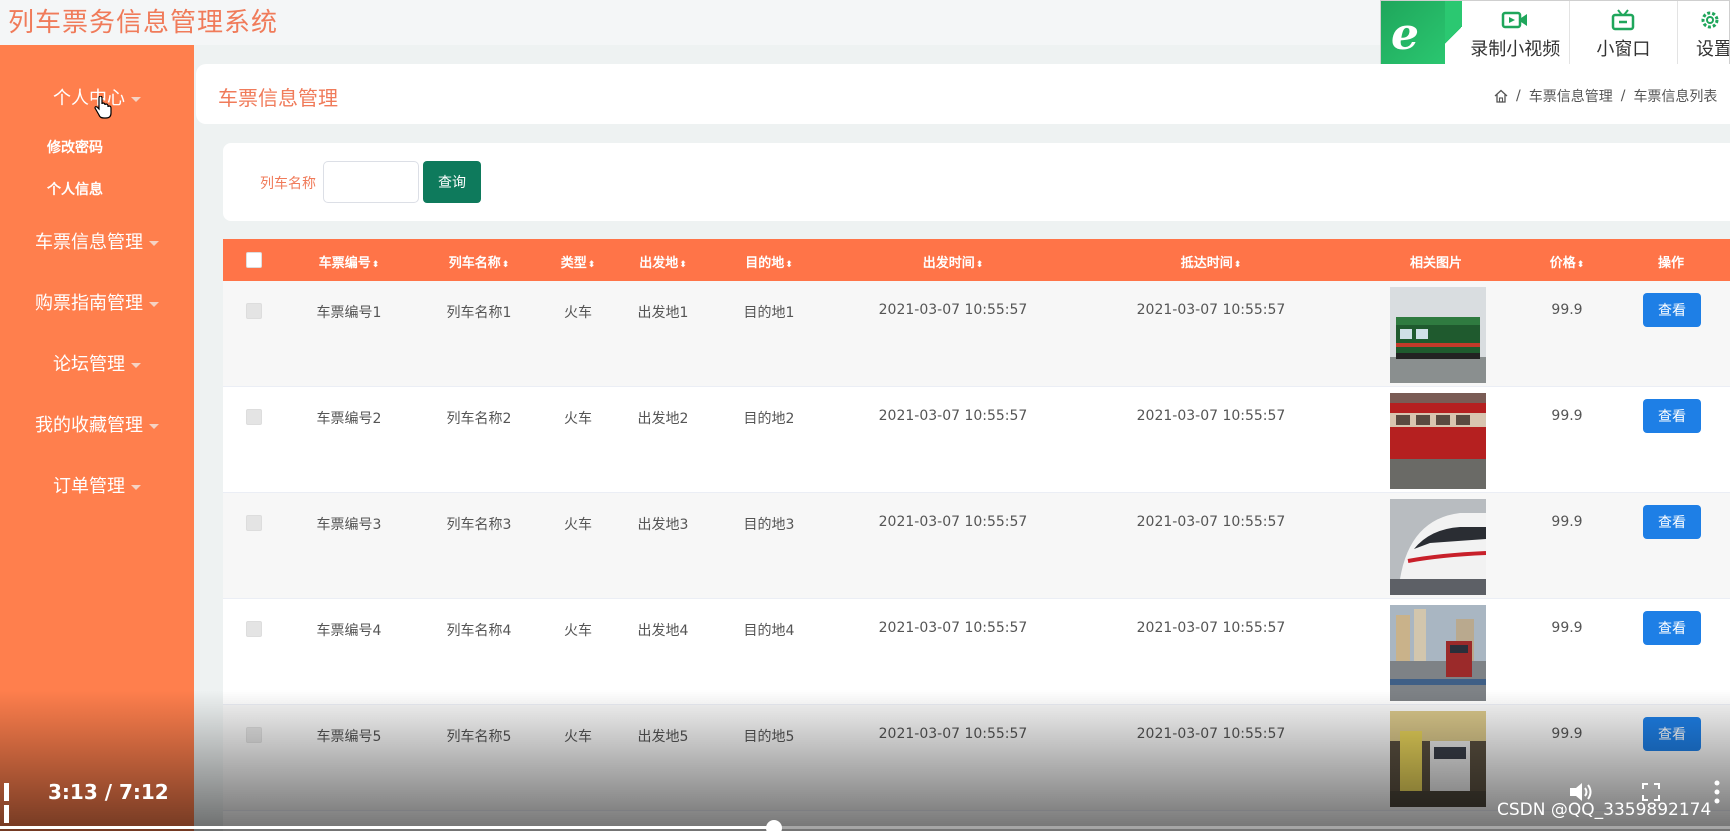 Image resolution: width=1730 pixels, height=831 pixels. I want to click on ticket-no-cell: 车票编号3, so click(349, 525).